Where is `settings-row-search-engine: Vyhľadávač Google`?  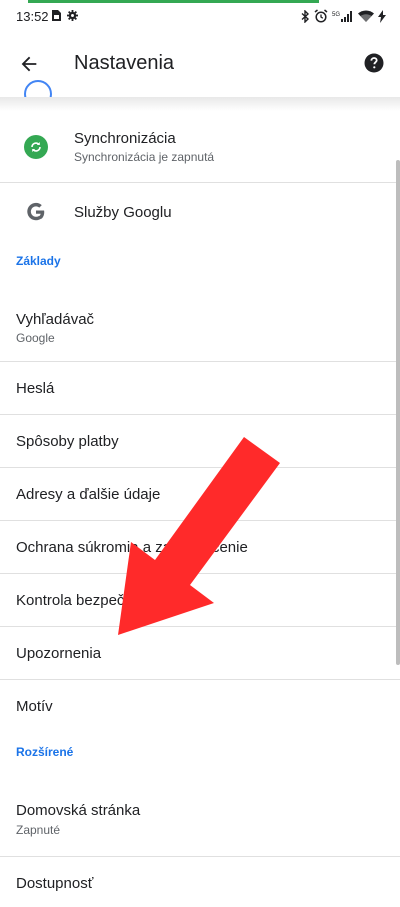 settings-row-search-engine: Vyhľadávač Google is located at coordinates (200, 326).